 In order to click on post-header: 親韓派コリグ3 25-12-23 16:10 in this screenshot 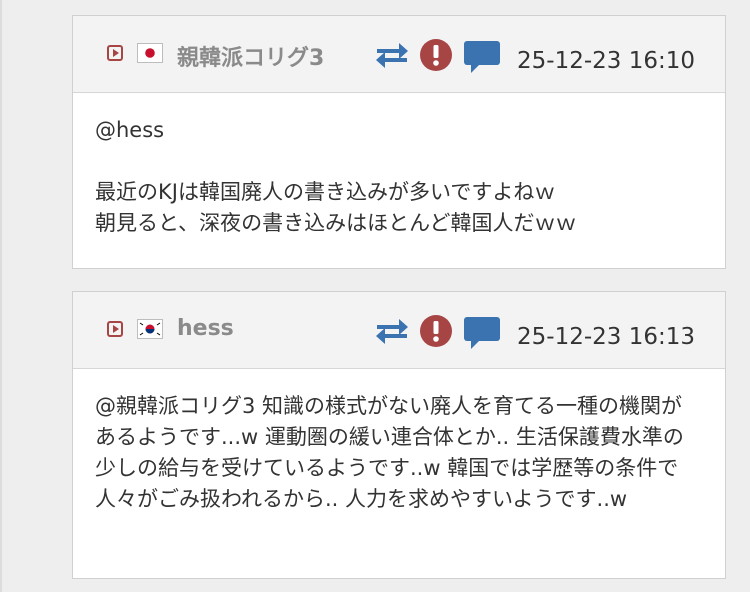, I will do `click(399, 54)`.